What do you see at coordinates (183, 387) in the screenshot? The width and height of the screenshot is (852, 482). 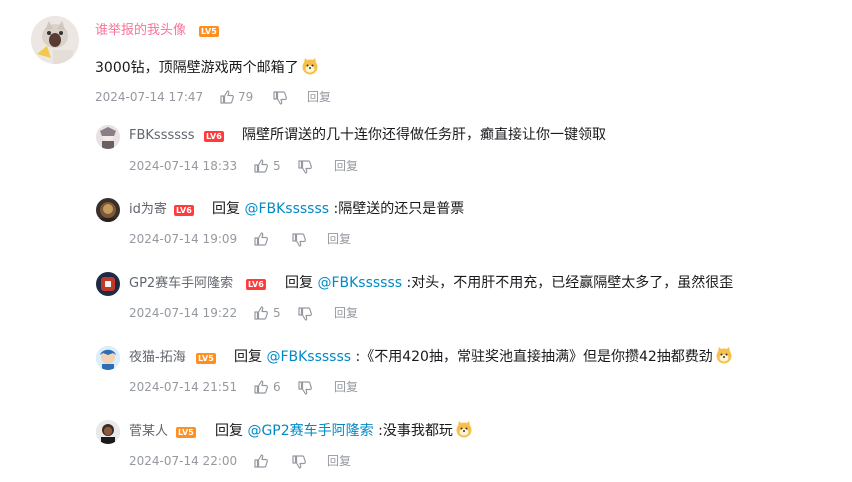 I see `reply-time: 2024-07-14 21:51` at bounding box center [183, 387].